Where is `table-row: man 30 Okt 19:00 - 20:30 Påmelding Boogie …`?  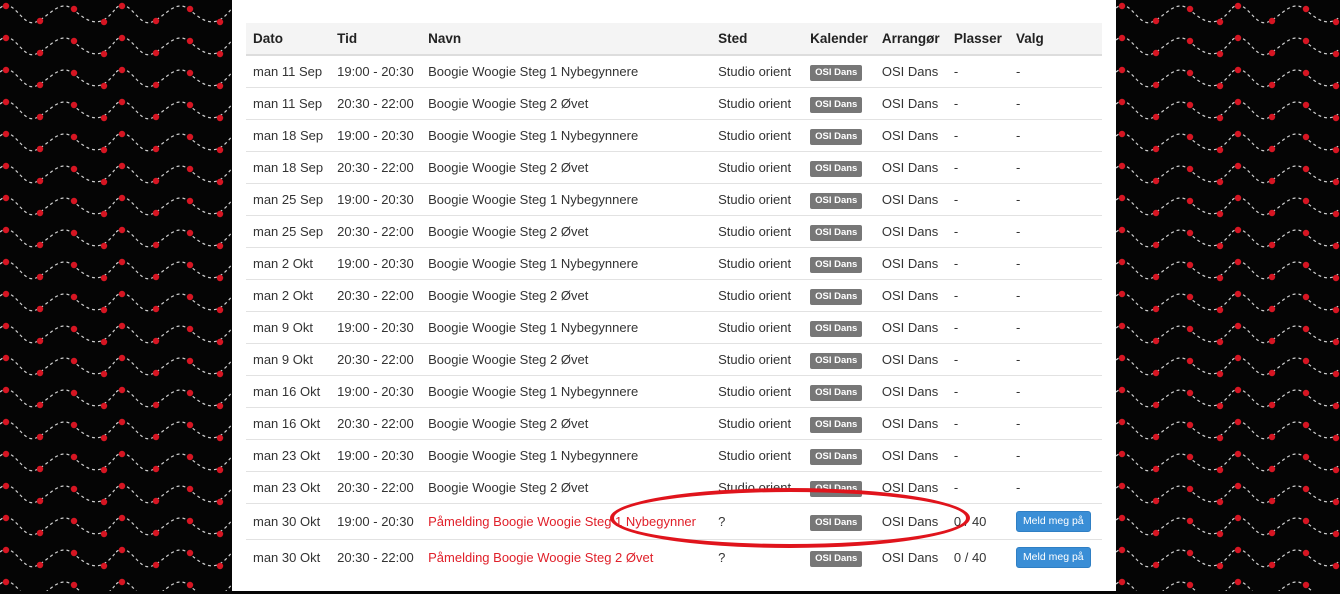
table-row: man 30 Okt 19:00 - 20:30 Påmelding Boogie … is located at coordinates (674, 521).